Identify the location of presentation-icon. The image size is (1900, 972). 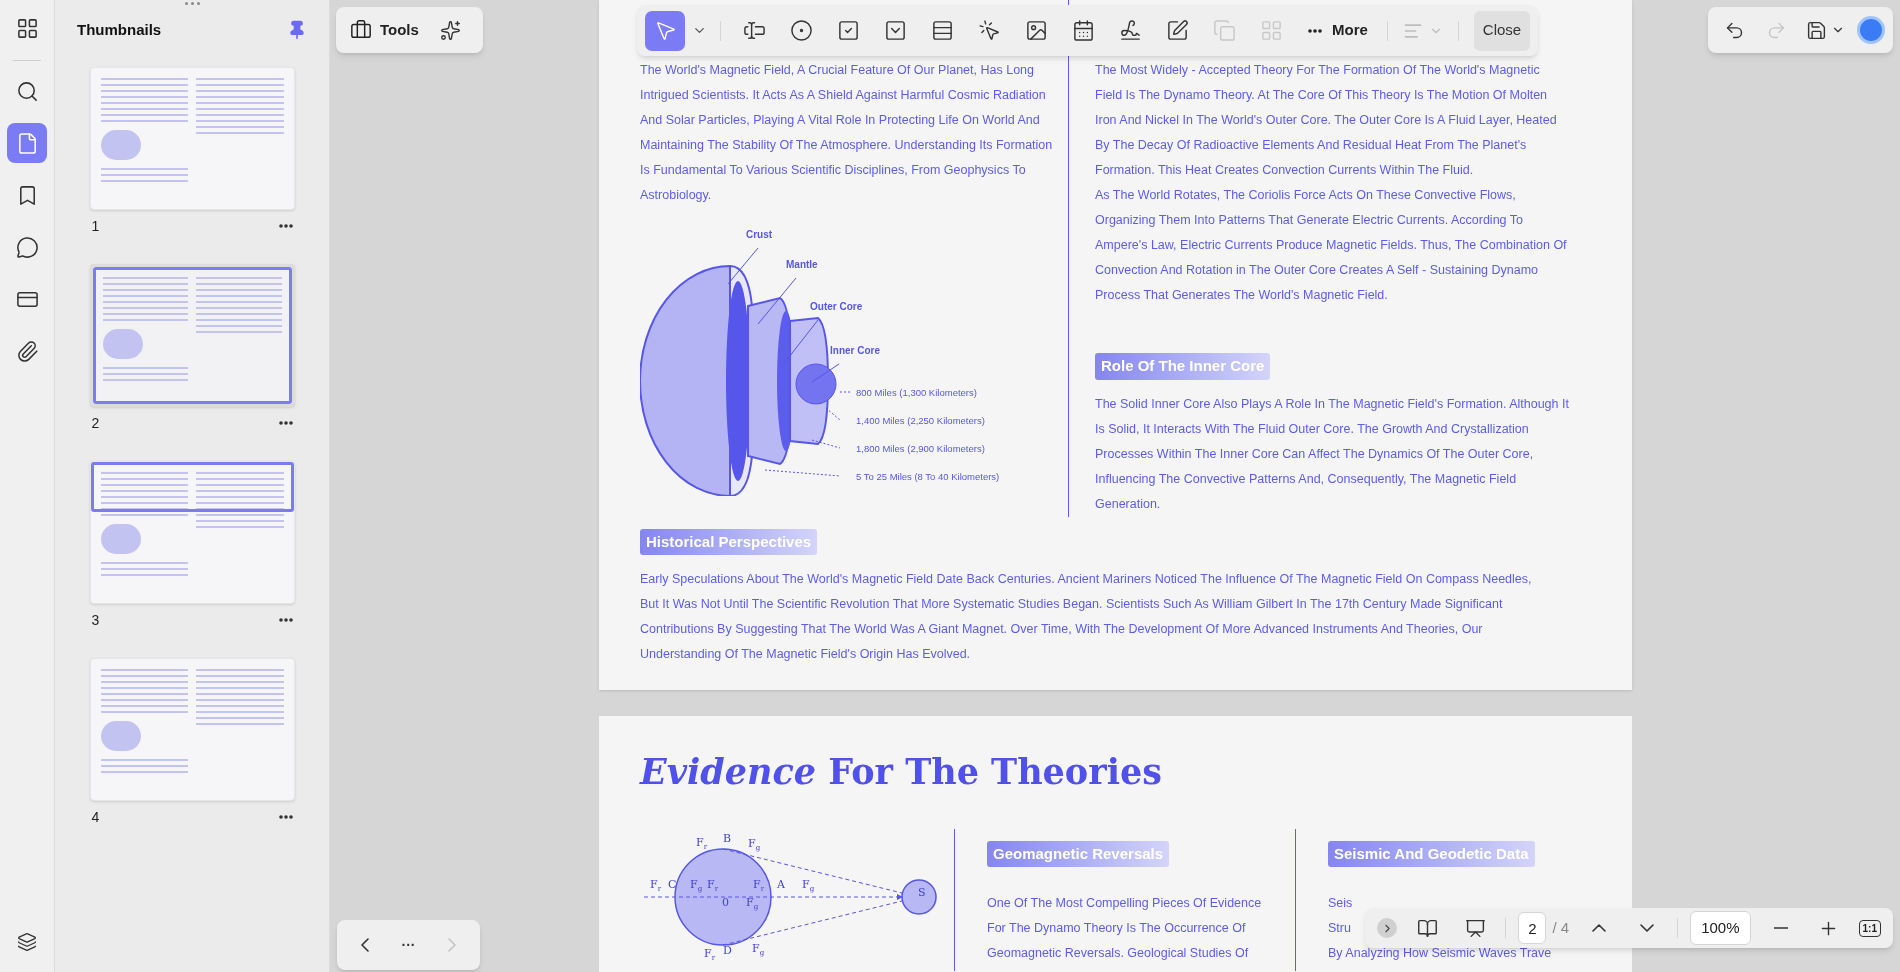
(1475, 928).